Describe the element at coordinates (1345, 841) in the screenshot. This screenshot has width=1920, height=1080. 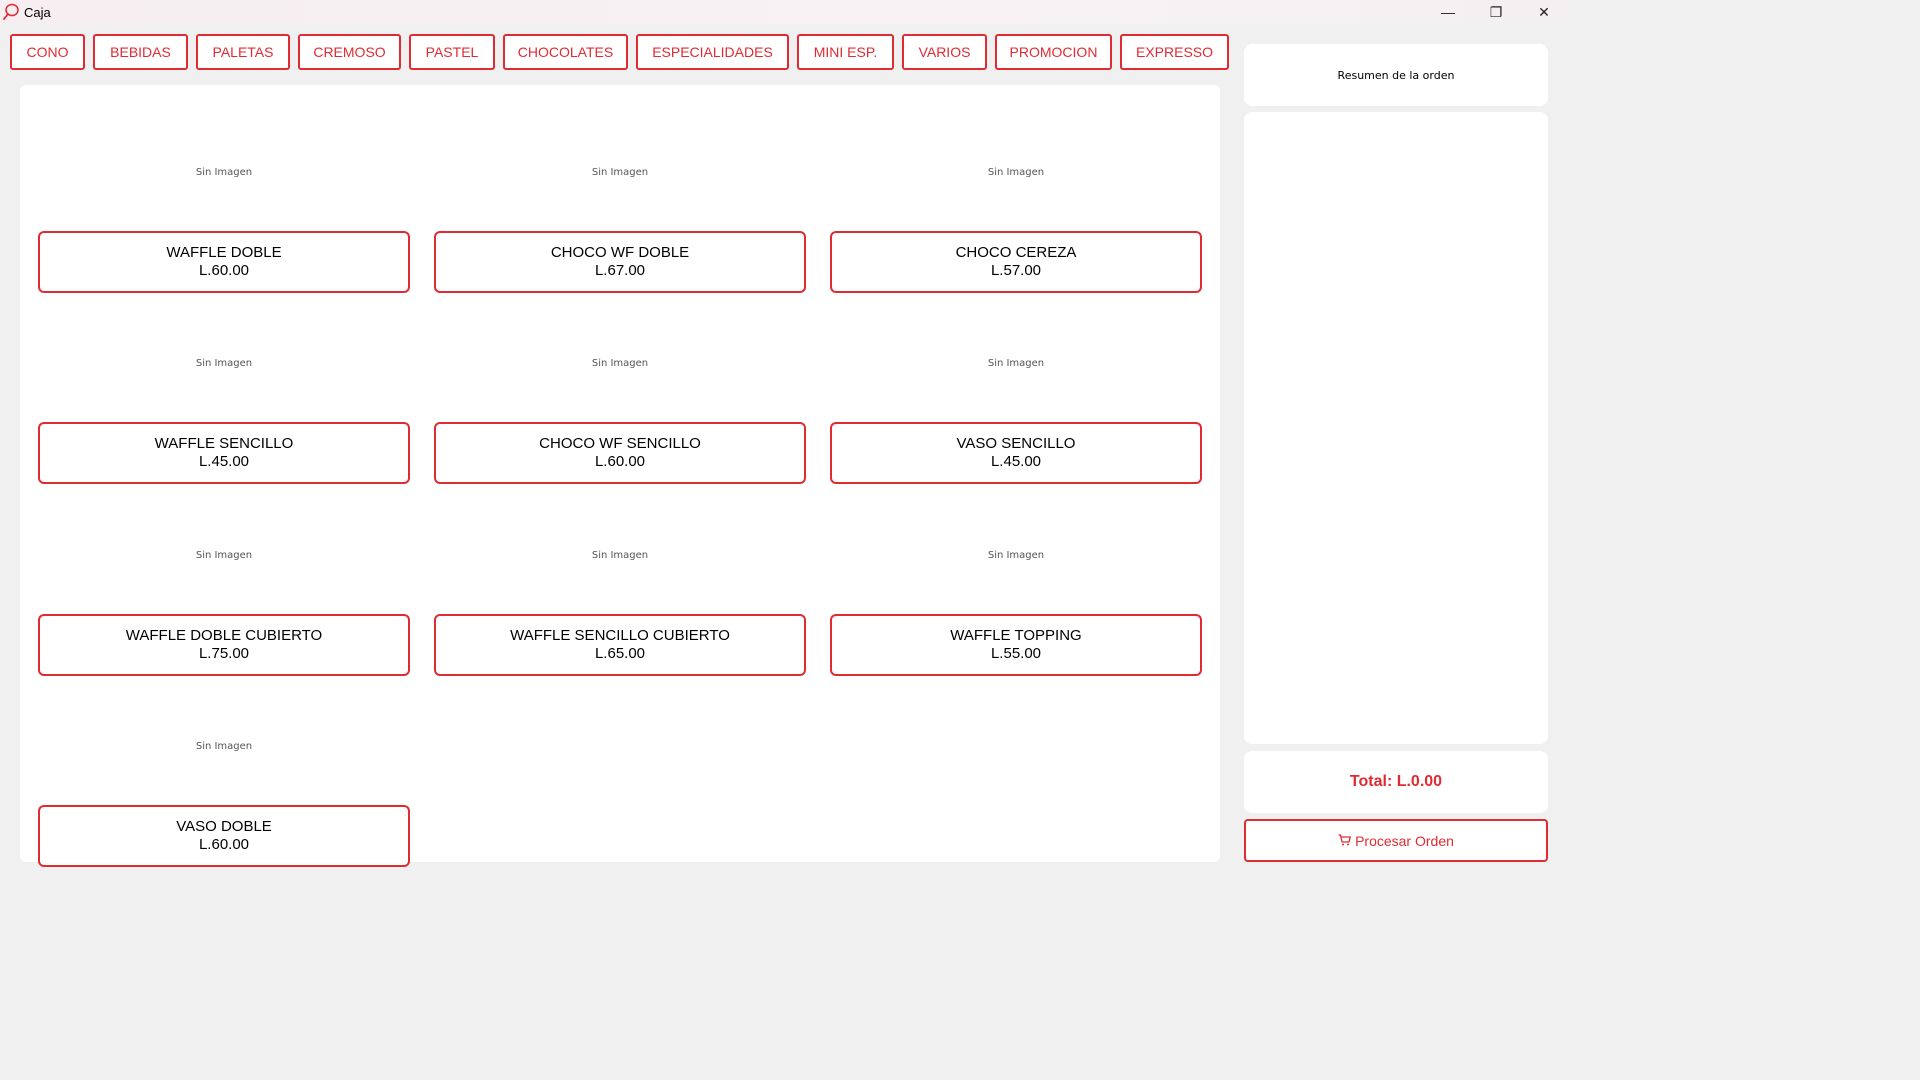
I see `cart-icon` at that location.